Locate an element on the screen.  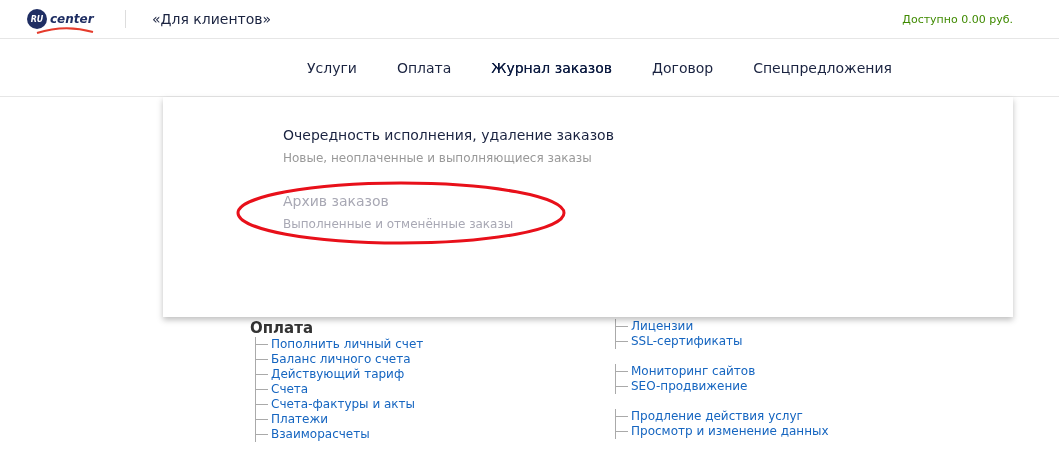
nav-link: Услуги is located at coordinates (332, 67).